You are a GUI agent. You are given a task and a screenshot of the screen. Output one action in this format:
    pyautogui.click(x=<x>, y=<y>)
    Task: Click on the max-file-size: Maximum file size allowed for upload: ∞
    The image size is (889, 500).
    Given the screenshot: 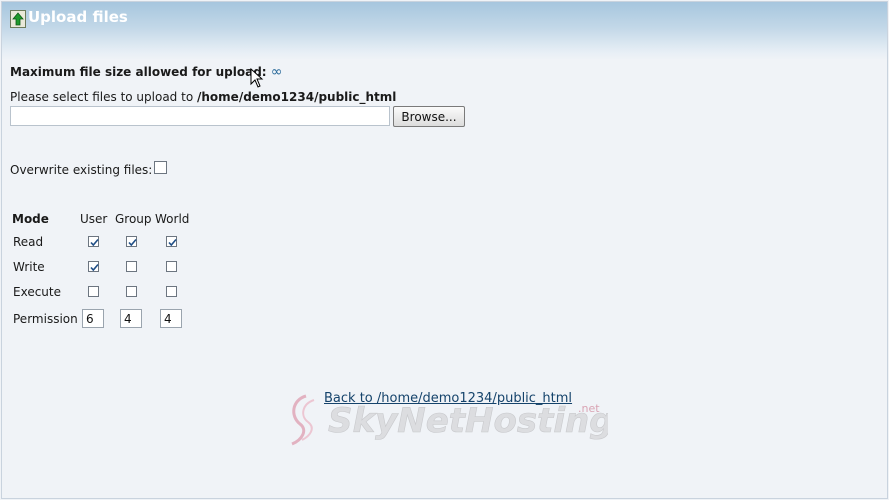 What is the action you would take?
    pyautogui.click(x=146, y=72)
    